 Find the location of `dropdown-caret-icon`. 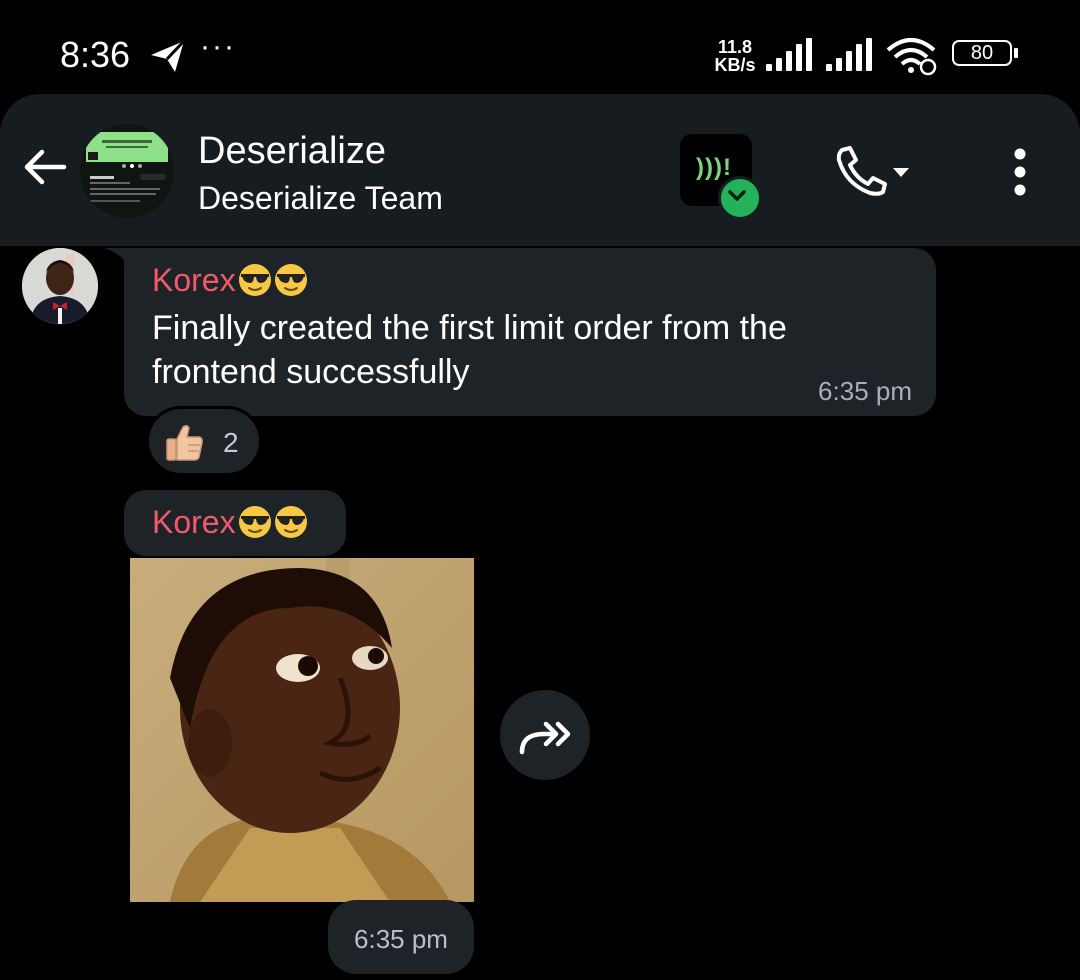

dropdown-caret-icon is located at coordinates (901, 172).